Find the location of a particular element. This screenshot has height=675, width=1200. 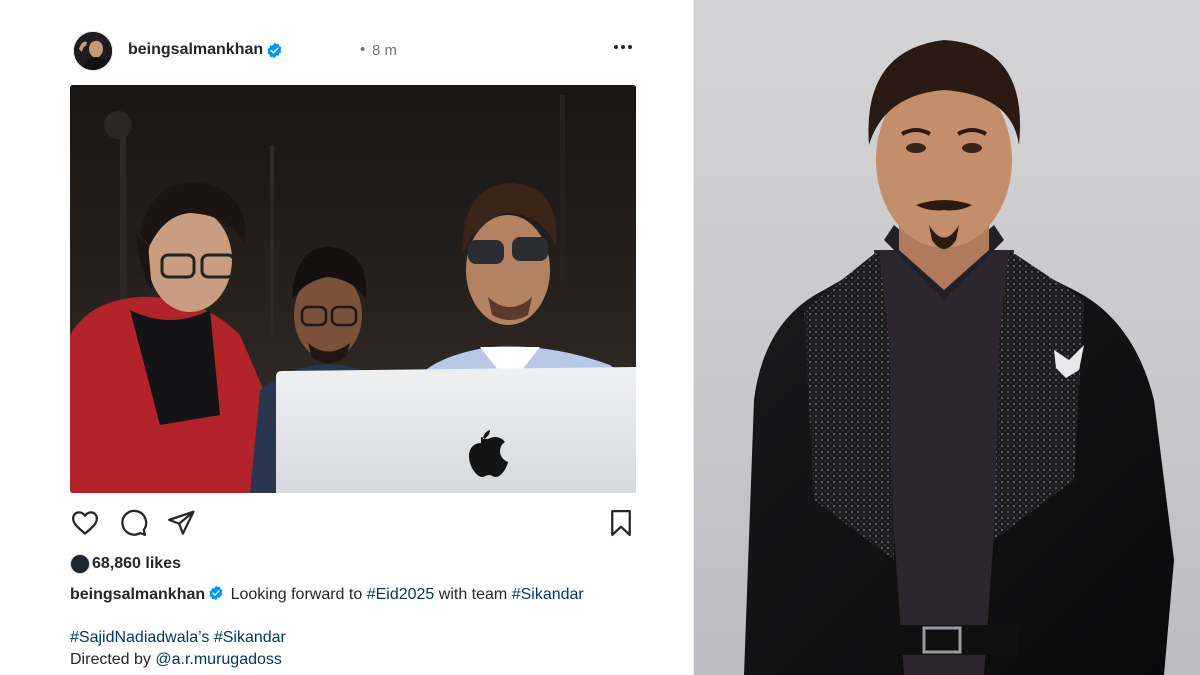

post-username: beingsalmankhan is located at coordinates (195, 50).